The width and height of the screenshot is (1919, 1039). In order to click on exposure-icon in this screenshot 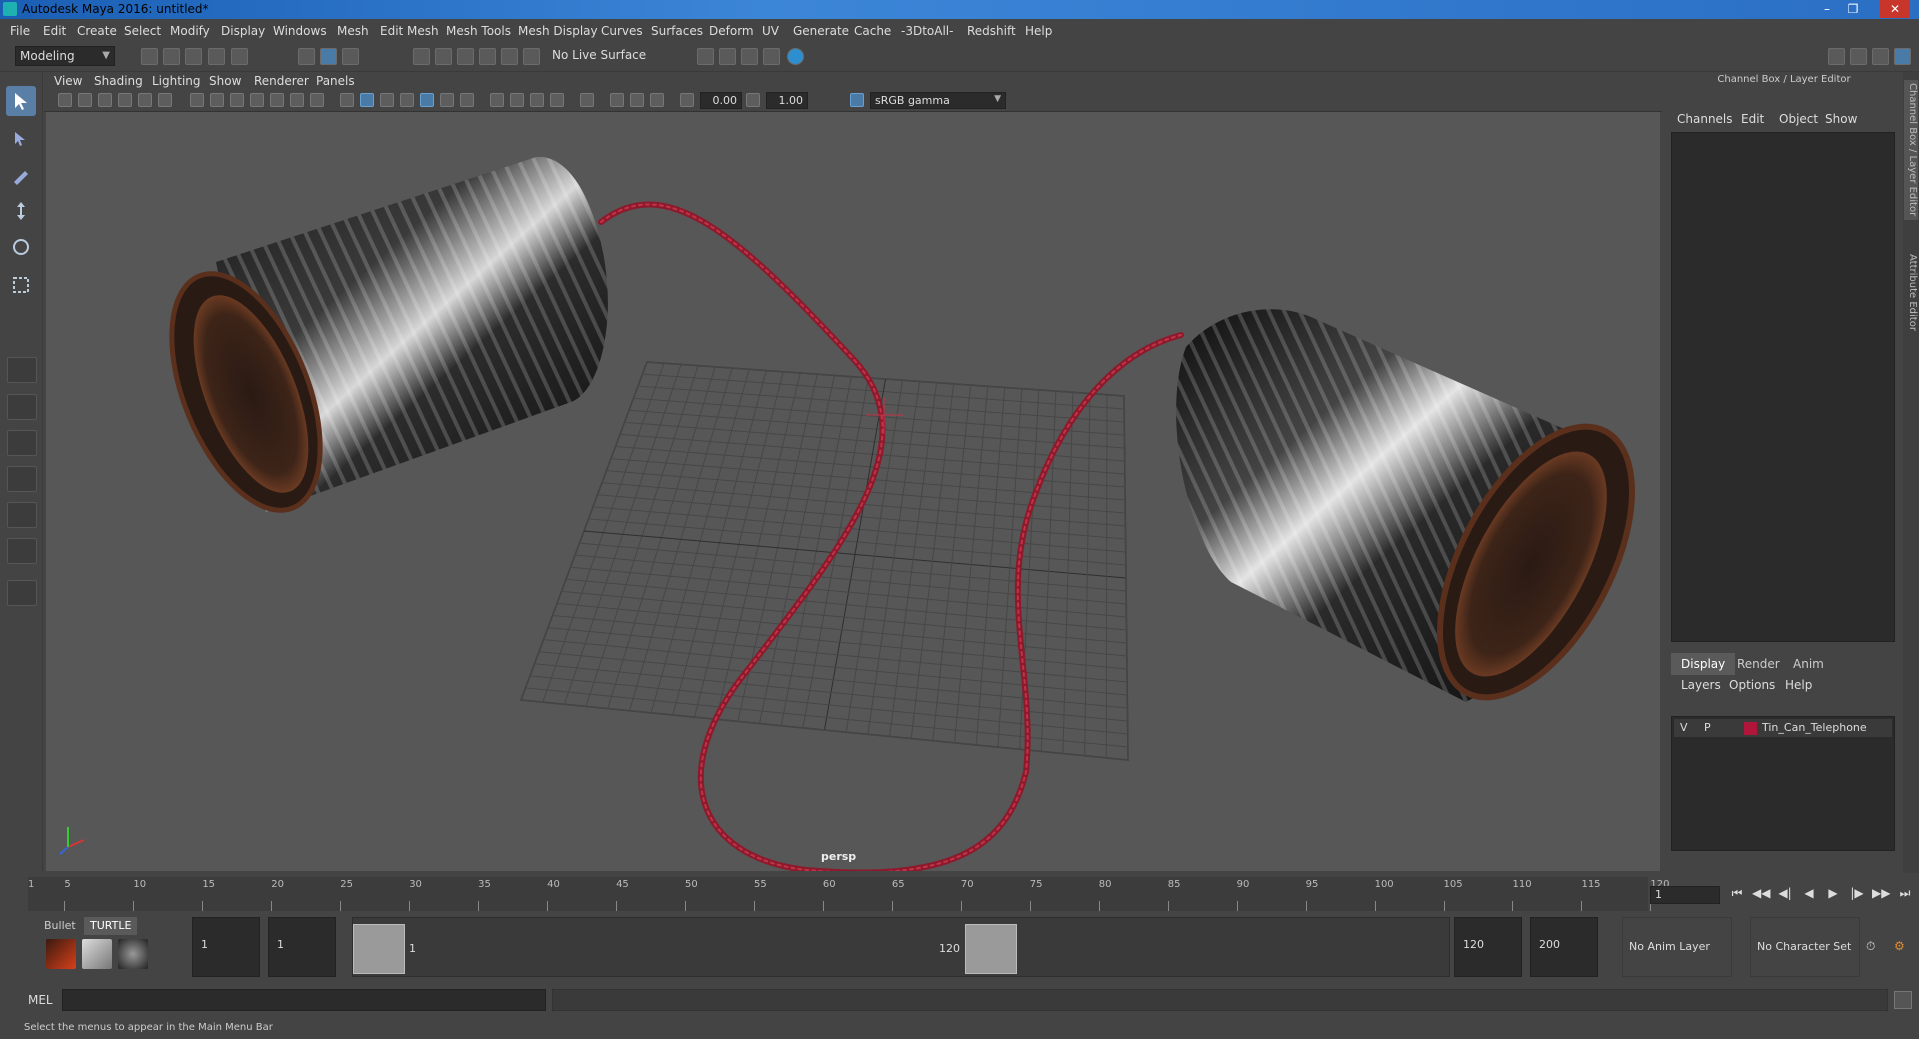, I will do `click(687, 100)`.